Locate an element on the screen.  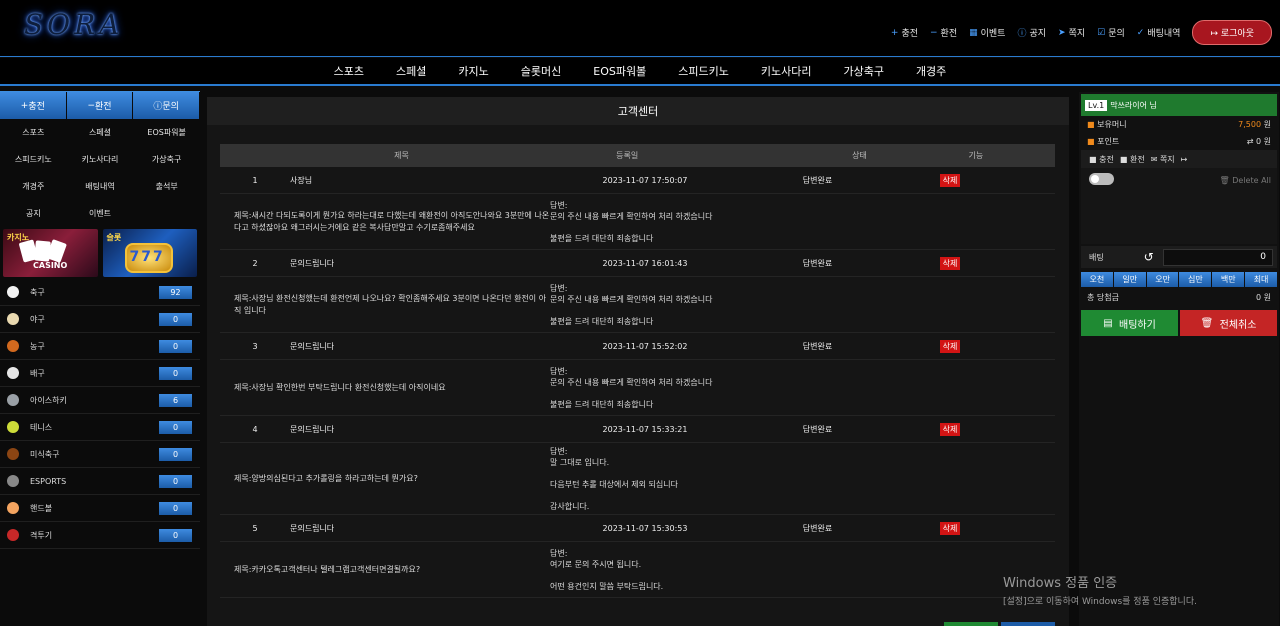
topnav-label: 환전 is located at coordinates (949, 34).